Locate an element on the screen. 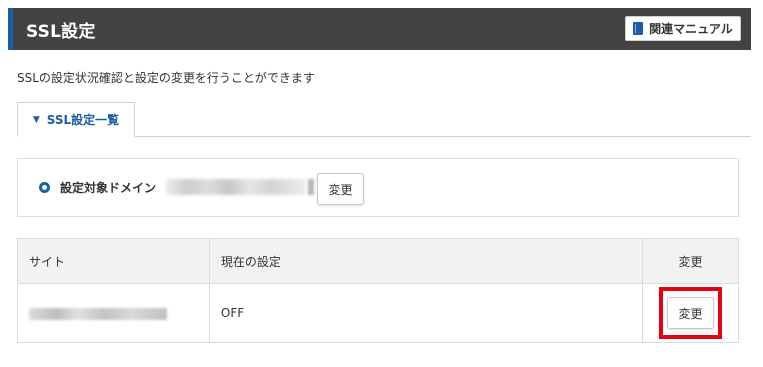  page-description: SSLの設定状況確認と設定の変更を行うことができます is located at coordinates (166, 78).